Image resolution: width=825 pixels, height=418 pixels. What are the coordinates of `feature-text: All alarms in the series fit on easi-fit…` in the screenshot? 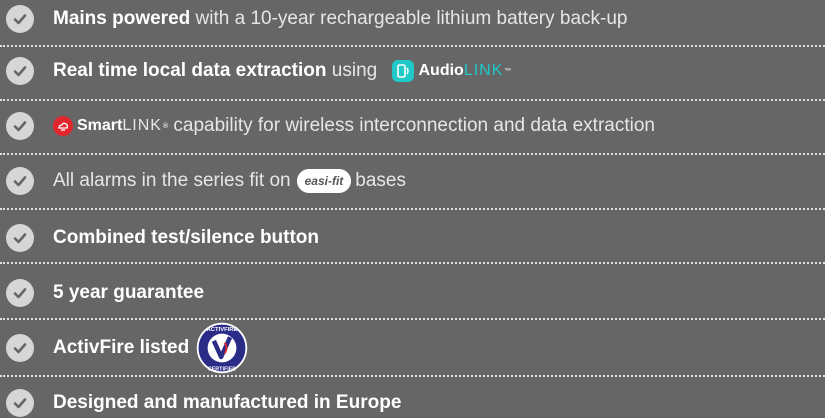 It's located at (229, 181).